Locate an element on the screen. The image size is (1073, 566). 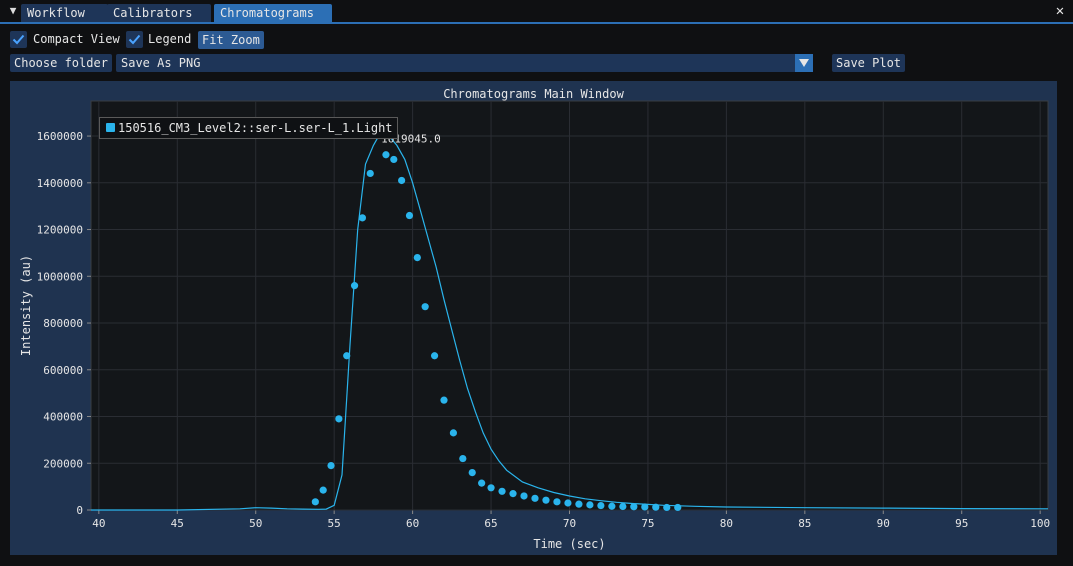
tab-label: Chromatograms is located at coordinates (267, 13).